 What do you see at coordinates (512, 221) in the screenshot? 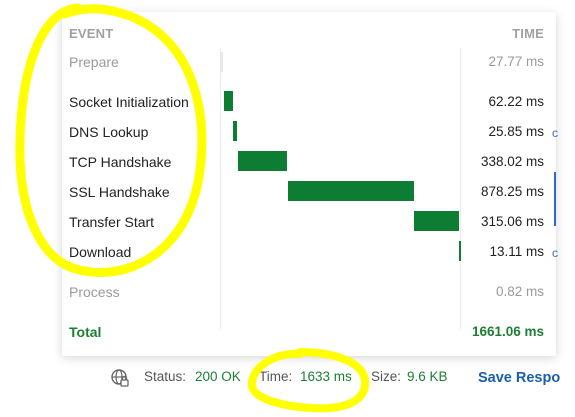
I see `event-time-transfer-start: 315.06 ms` at bounding box center [512, 221].